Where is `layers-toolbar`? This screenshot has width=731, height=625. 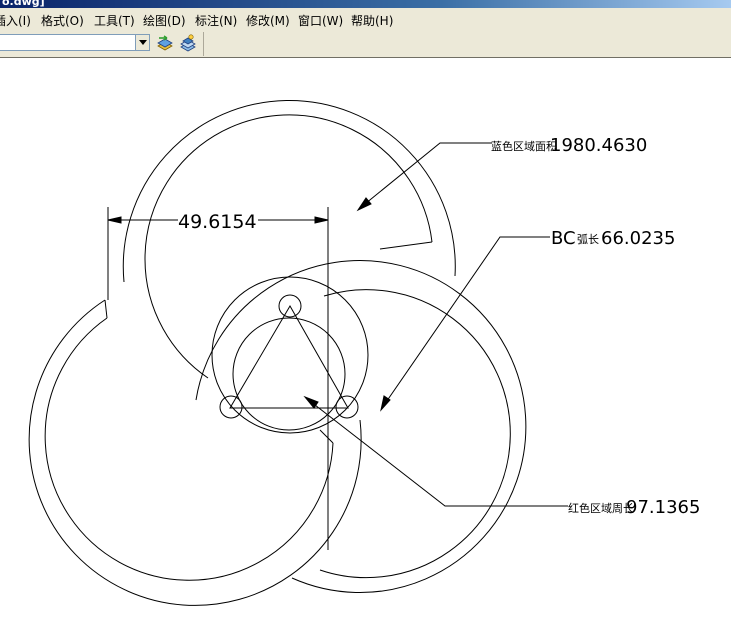
layers-toolbar is located at coordinates (365, 44).